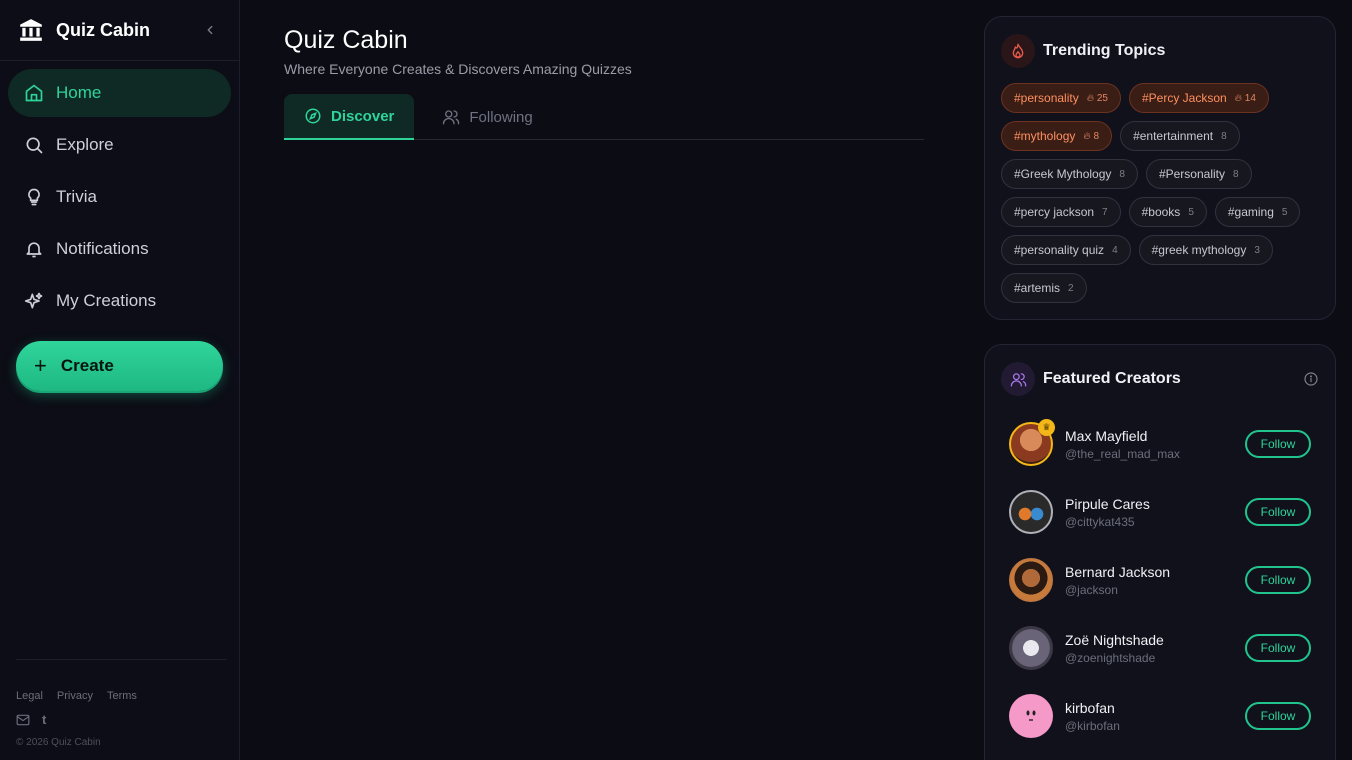  Describe the element at coordinates (1069, 174) in the screenshot. I see `trending-tag: #Greek Mythology 8` at that location.